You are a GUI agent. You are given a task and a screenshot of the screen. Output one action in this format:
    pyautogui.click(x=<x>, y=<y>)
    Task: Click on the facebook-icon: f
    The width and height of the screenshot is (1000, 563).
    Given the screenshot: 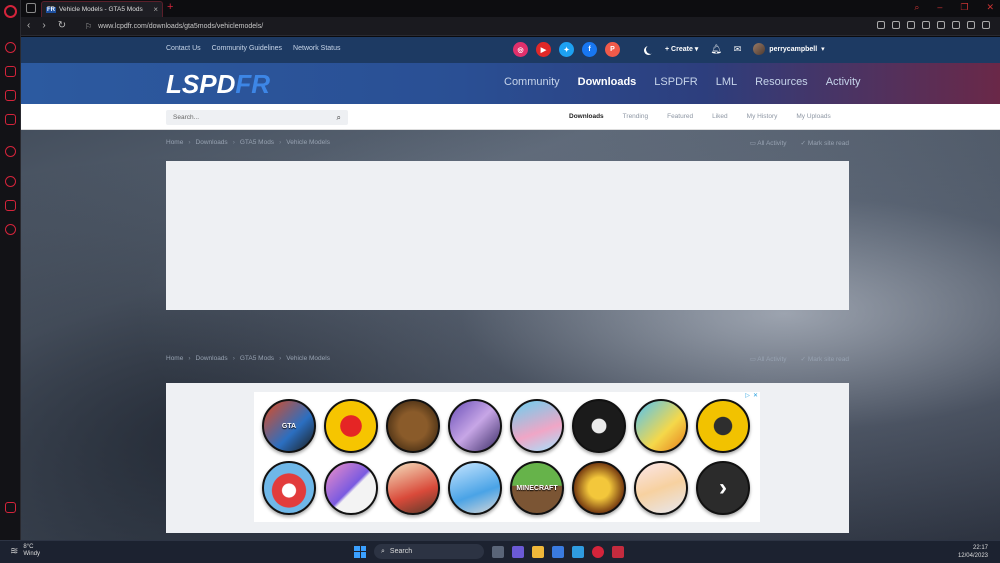 What is the action you would take?
    pyautogui.click(x=589, y=49)
    